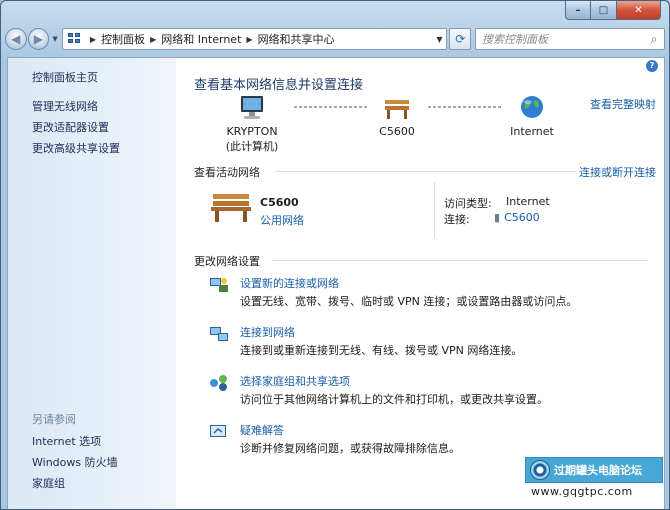 The height and width of the screenshot is (510, 670). What do you see at coordinates (540, 470) in the screenshot?
I see `disc-logo-icon` at bounding box center [540, 470].